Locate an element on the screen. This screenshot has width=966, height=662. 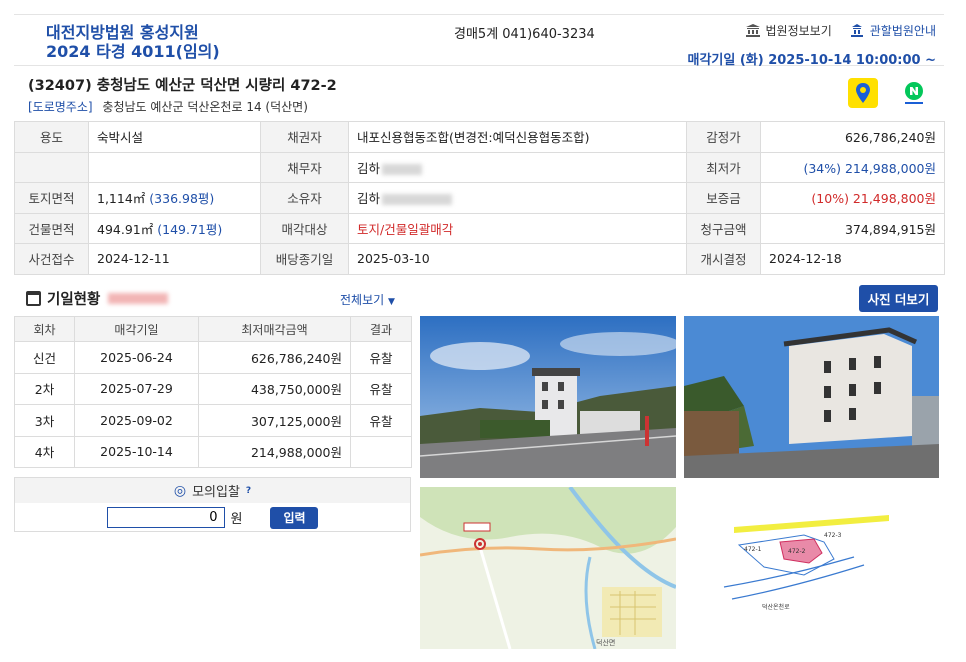
owner-label: 소유자 is located at coordinates (304, 198).